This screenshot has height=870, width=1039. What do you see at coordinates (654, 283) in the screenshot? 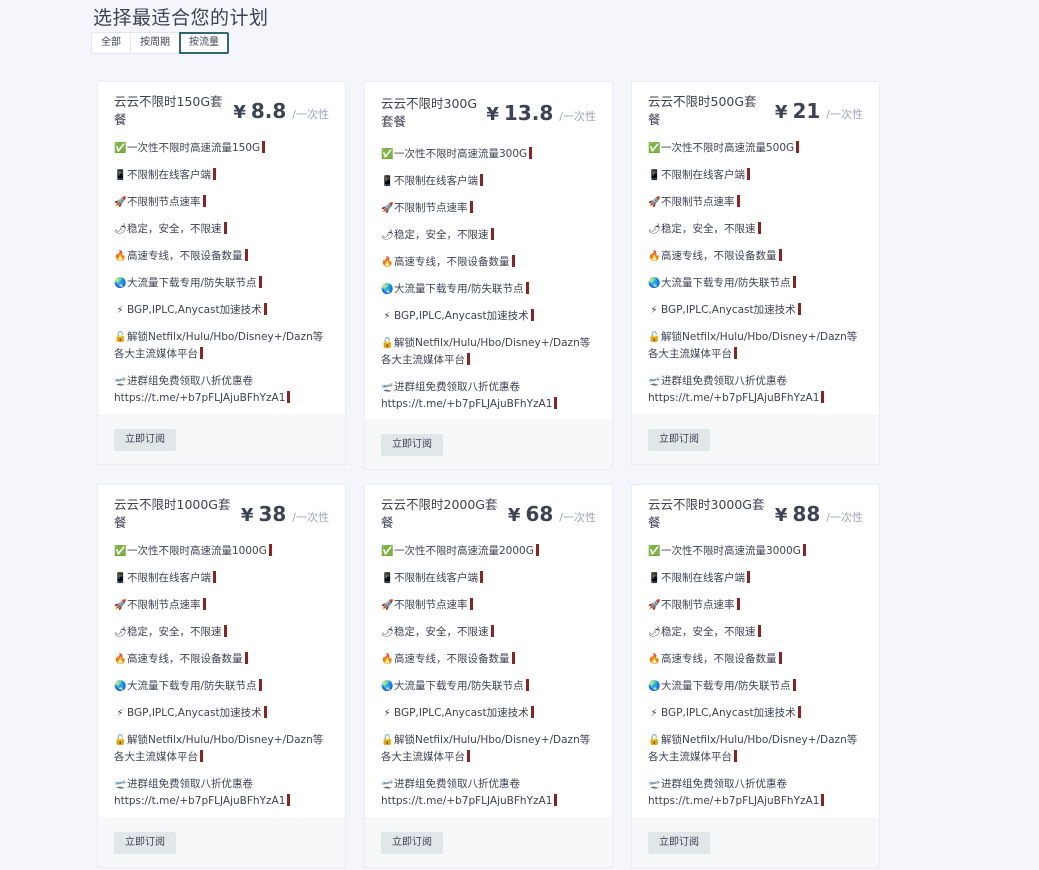
I see `globe-icon: 🌏` at bounding box center [654, 283].